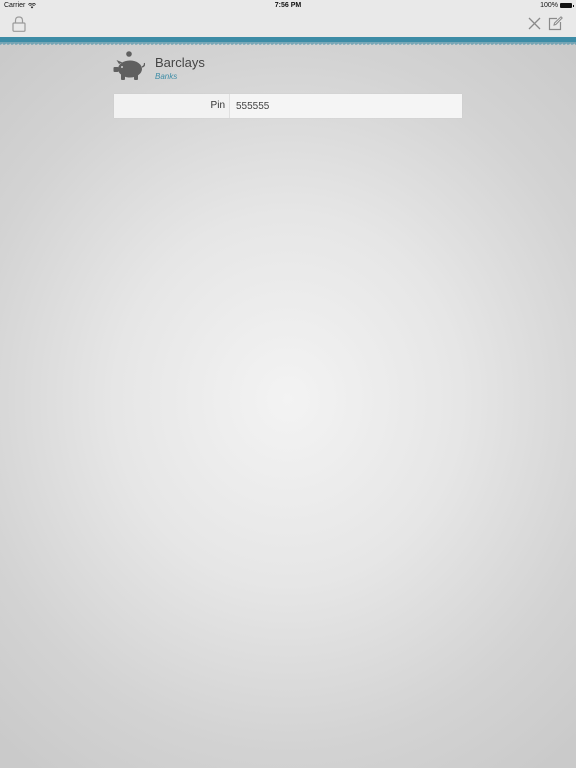 The width and height of the screenshot is (576, 768). Describe the element at coordinates (180, 62) in the screenshot. I see `item-title: Barclays` at that location.